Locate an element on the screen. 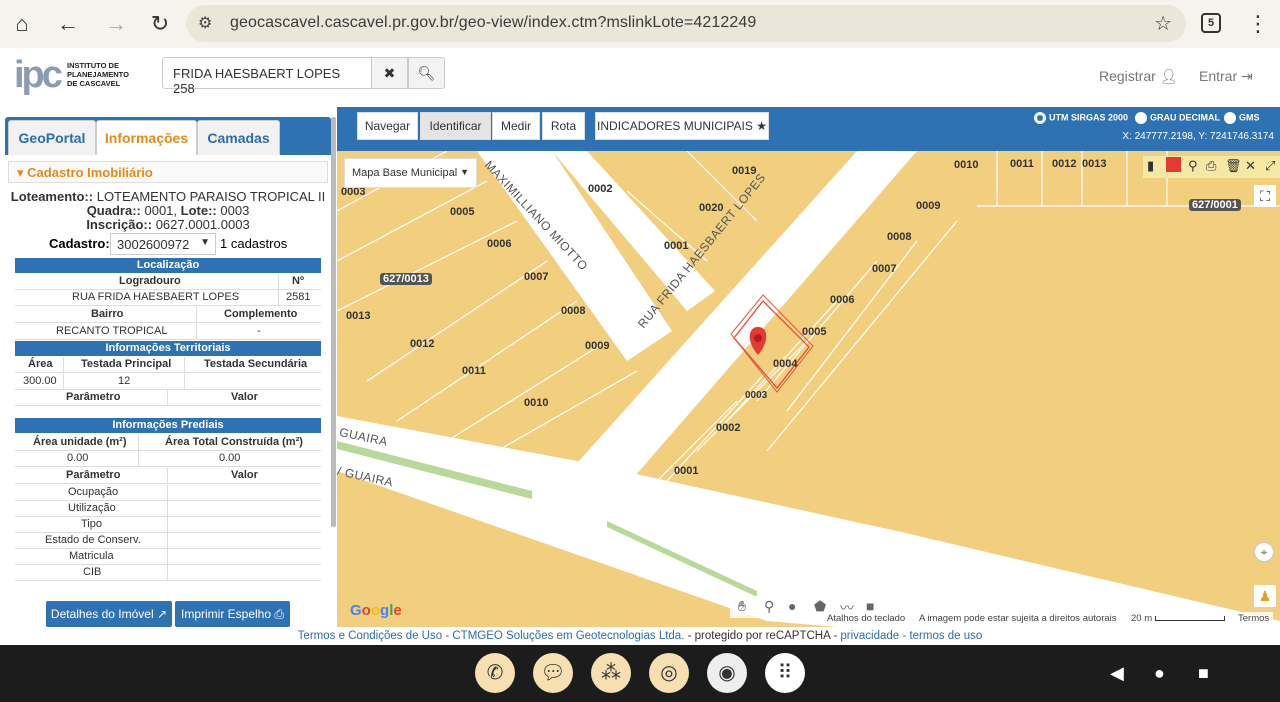 Image resolution: width=1280 pixels, height=702 pixels. keyboard-shortcuts-link: Atalhos do teclado is located at coordinates (866, 619).